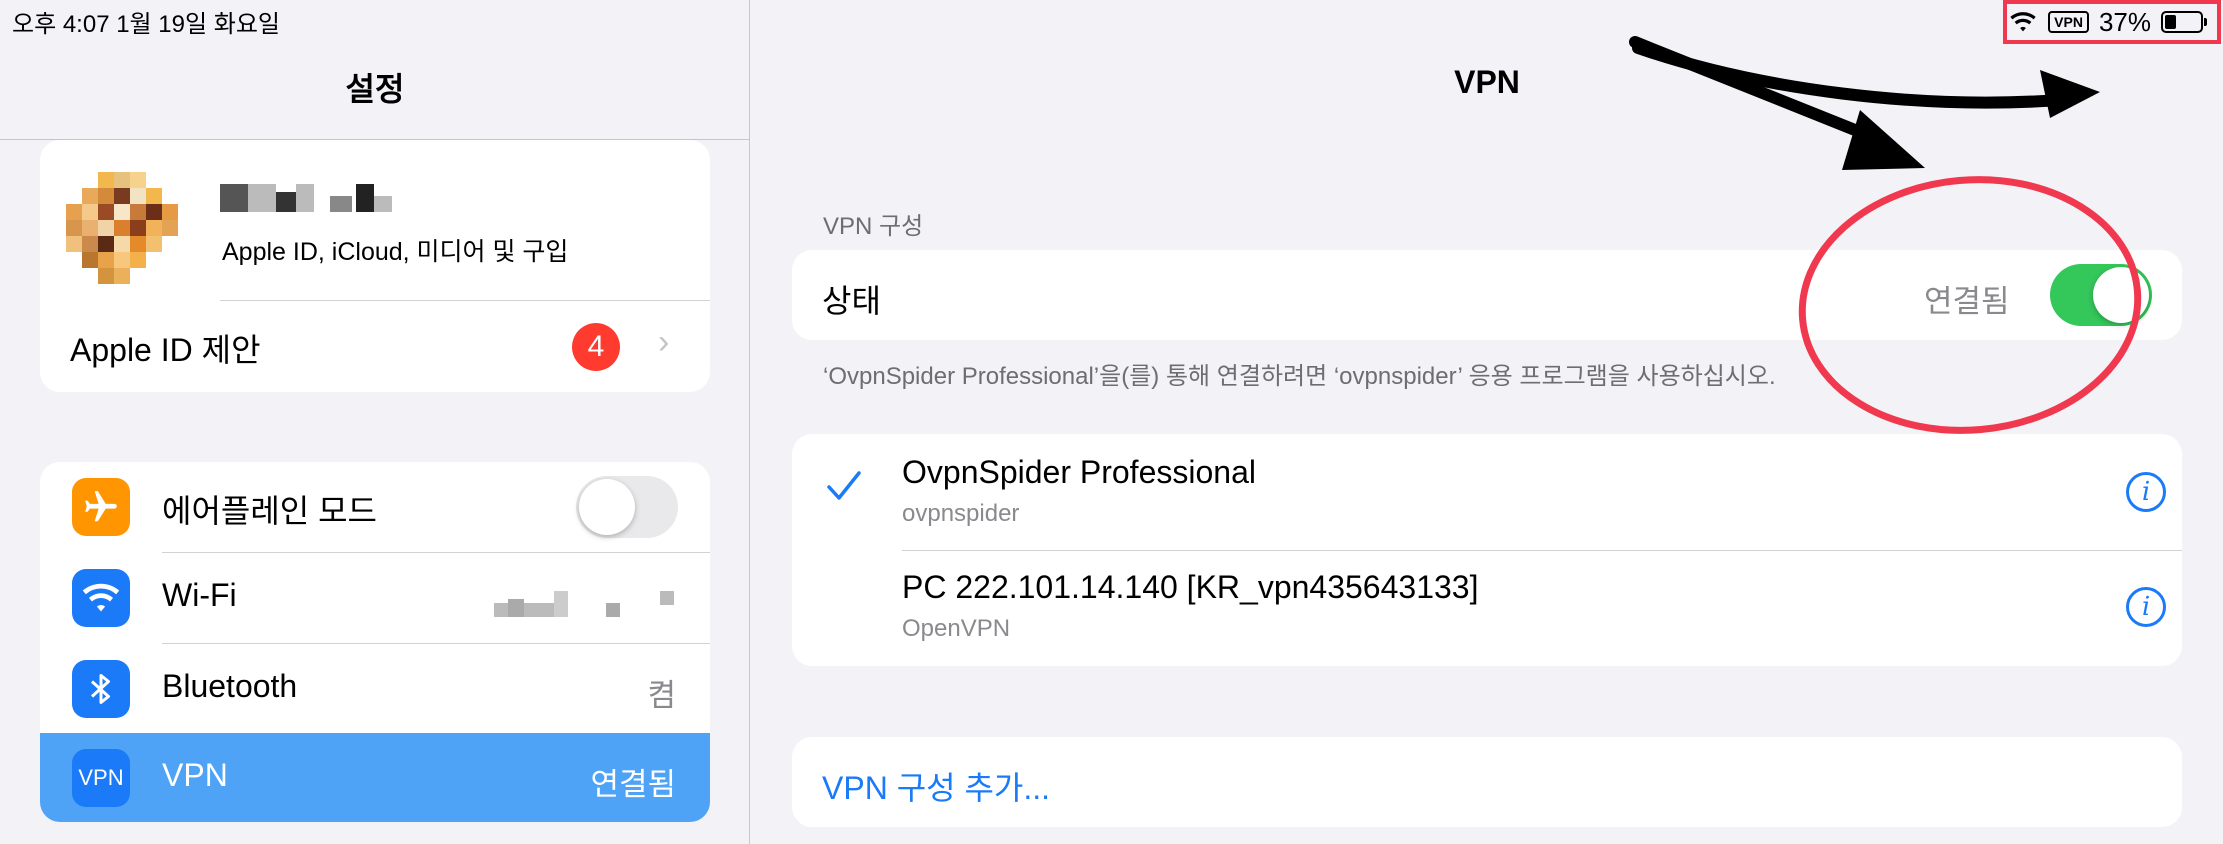  Describe the element at coordinates (146, 24) in the screenshot. I see `status-time-date: 오후 4:07 1월 19일 화요일` at that location.